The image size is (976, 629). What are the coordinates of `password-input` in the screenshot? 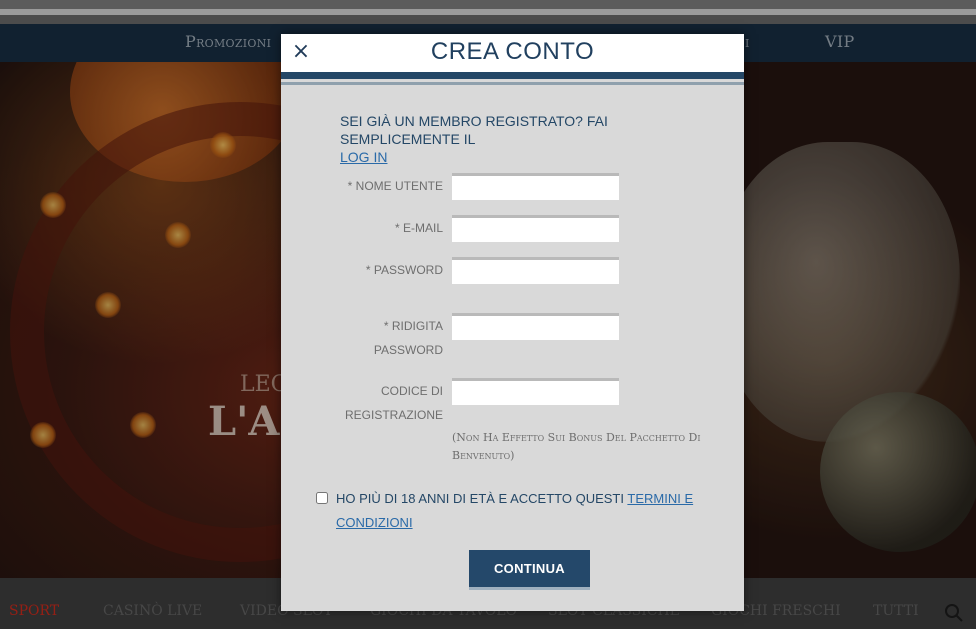 It's located at (535, 270).